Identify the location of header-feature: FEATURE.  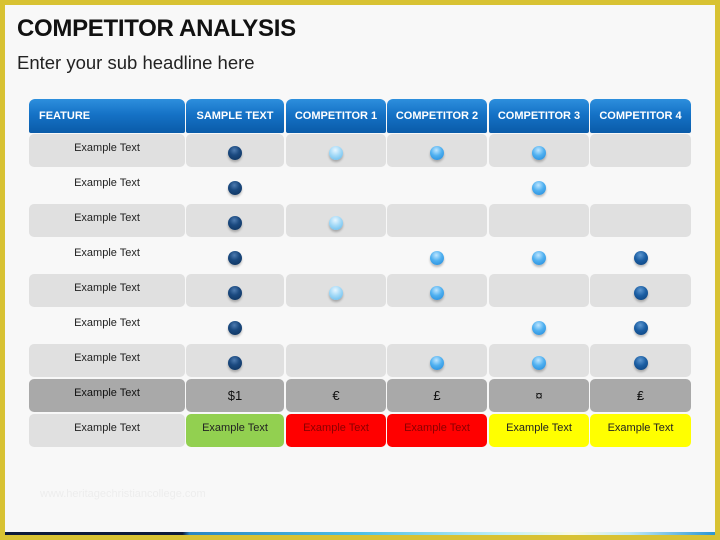
(107, 116).